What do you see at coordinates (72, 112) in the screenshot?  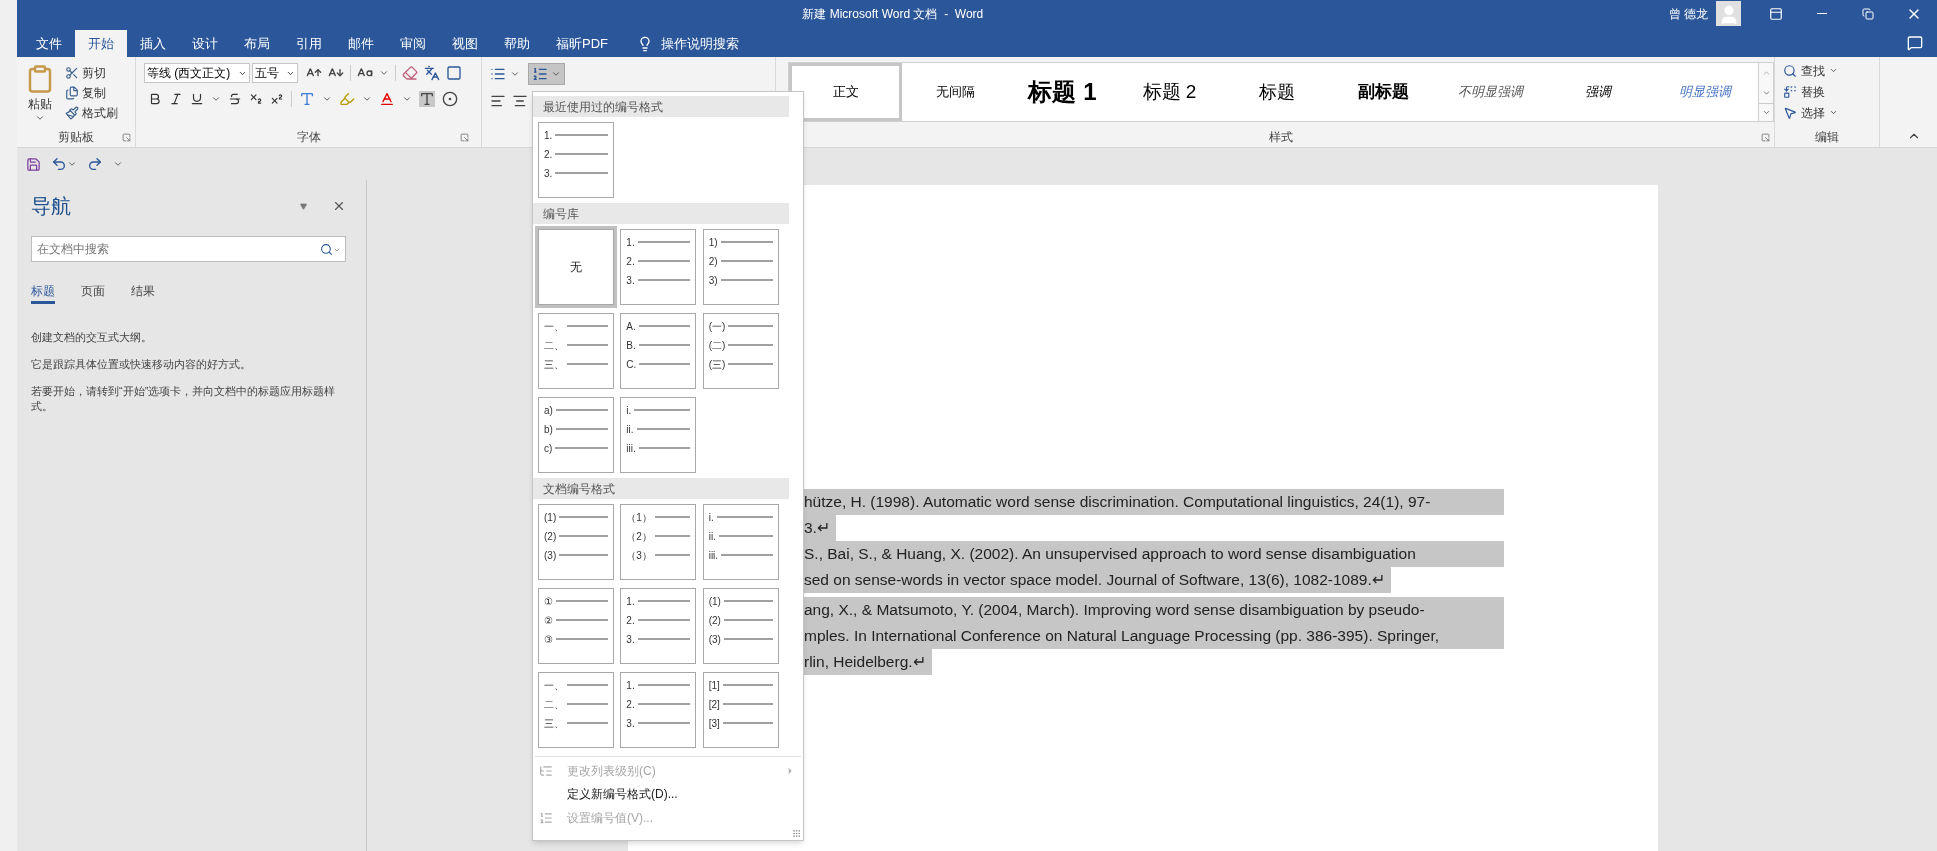 I see `paintbrush-icon` at bounding box center [72, 112].